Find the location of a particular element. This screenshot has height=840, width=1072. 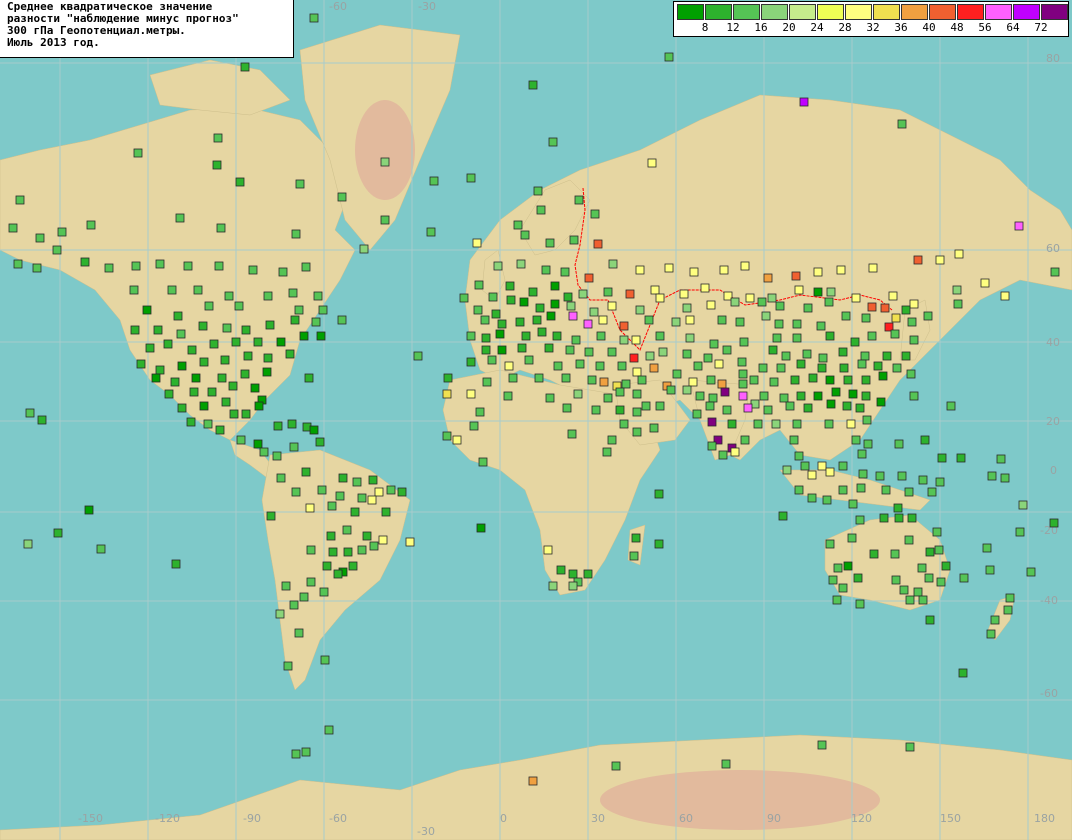

lon-label: 90 is located at coordinates (774, 818).